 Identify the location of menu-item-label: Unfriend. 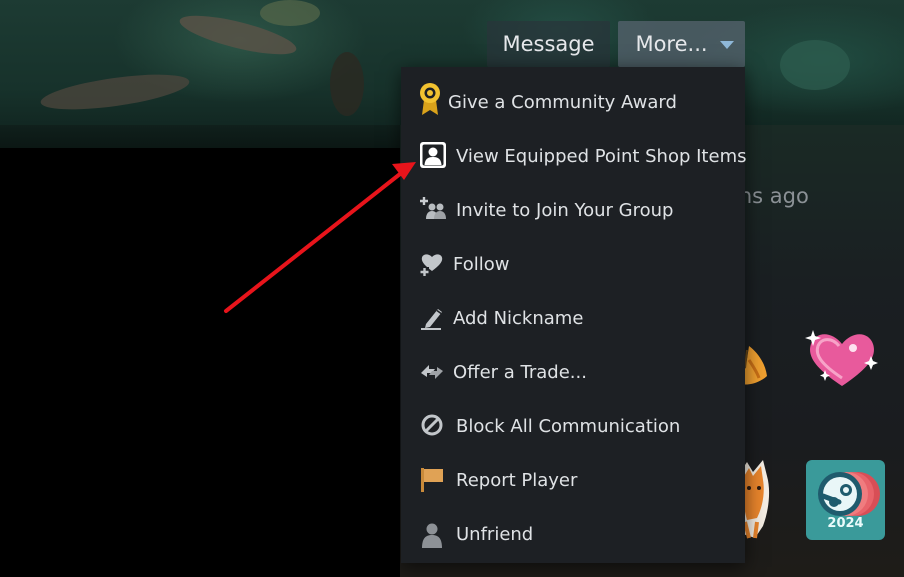
(495, 534).